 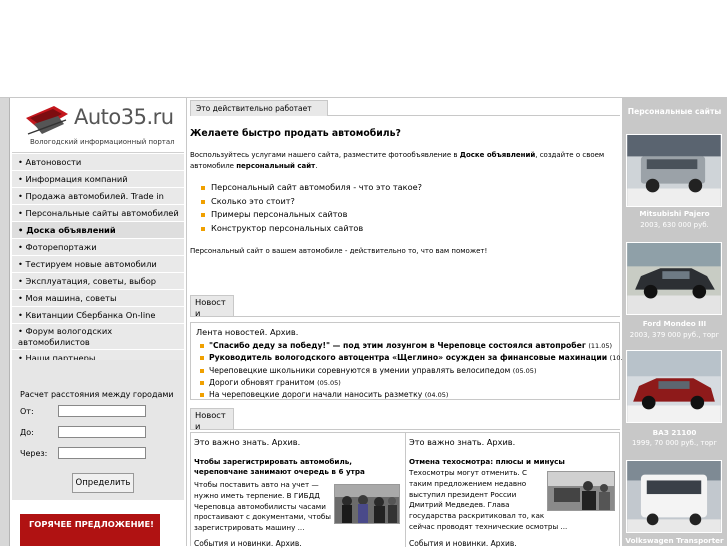 What do you see at coordinates (311, 216) in the screenshot?
I see `list-item: Примеры персональных сайтов` at bounding box center [311, 216].